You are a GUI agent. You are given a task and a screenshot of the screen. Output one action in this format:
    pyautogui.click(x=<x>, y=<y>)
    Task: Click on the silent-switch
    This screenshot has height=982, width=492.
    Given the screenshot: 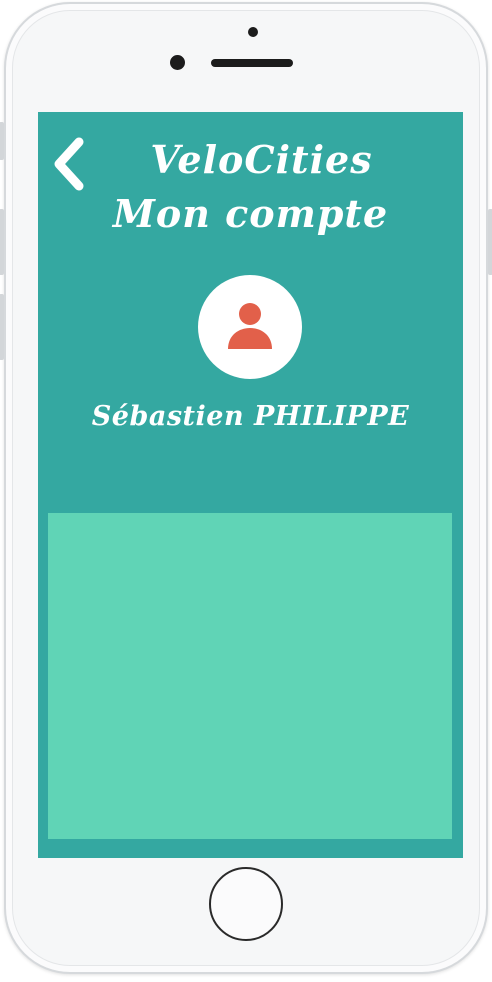 What is the action you would take?
    pyautogui.click(x=2, y=141)
    